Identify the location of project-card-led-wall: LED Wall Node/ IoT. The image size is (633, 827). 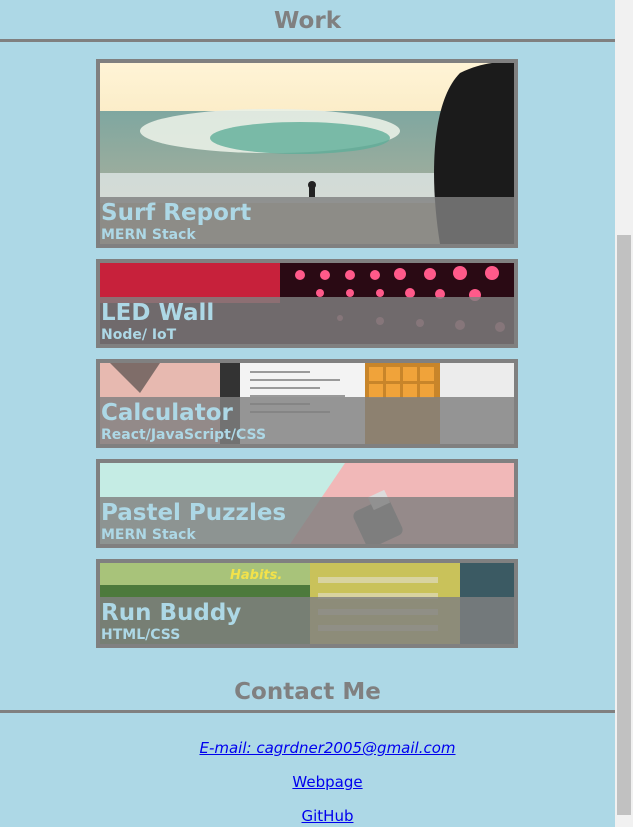
(307, 303).